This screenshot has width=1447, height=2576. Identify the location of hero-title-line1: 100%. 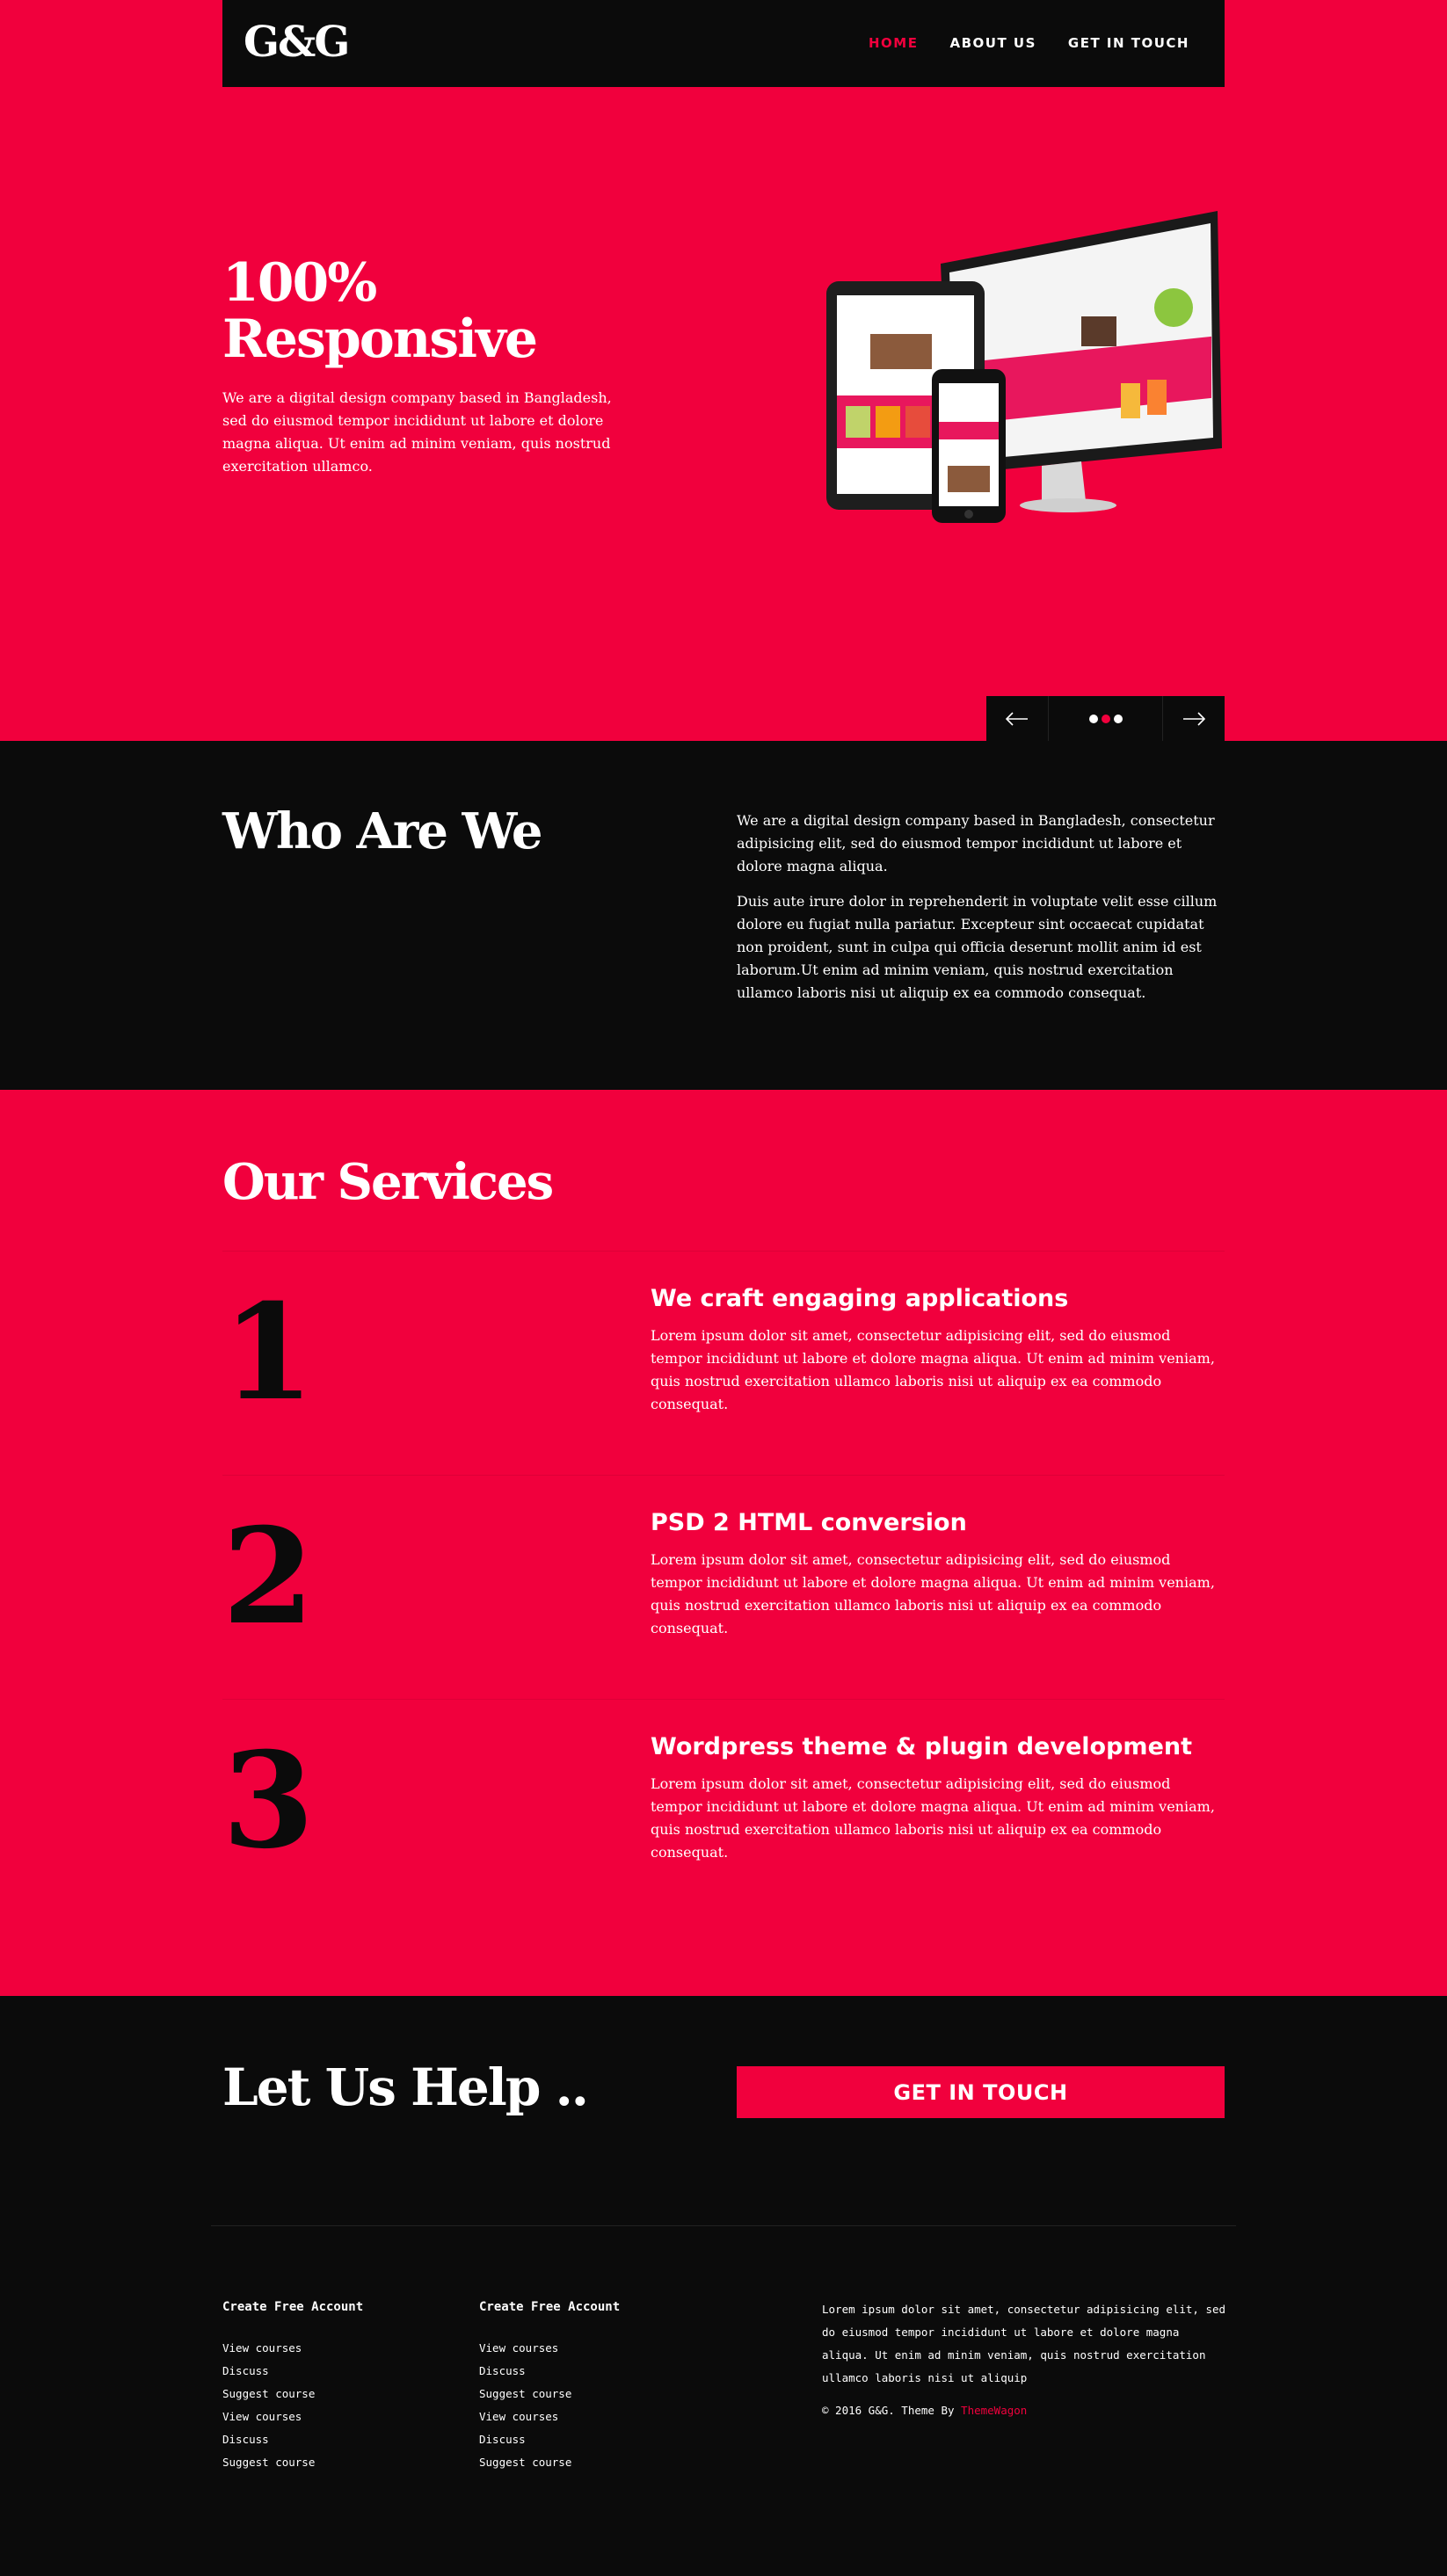
(299, 283).